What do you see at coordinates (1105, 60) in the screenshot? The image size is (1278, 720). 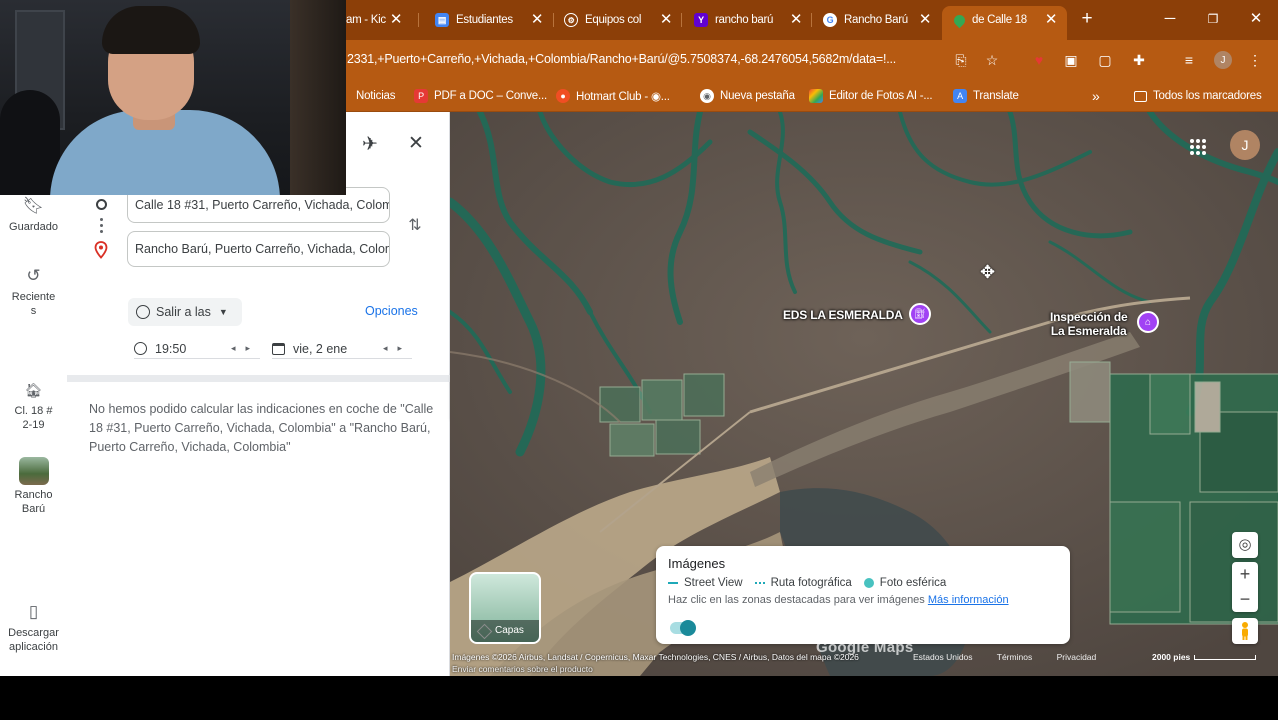 I see `extension-box-icon: ▢` at bounding box center [1105, 60].